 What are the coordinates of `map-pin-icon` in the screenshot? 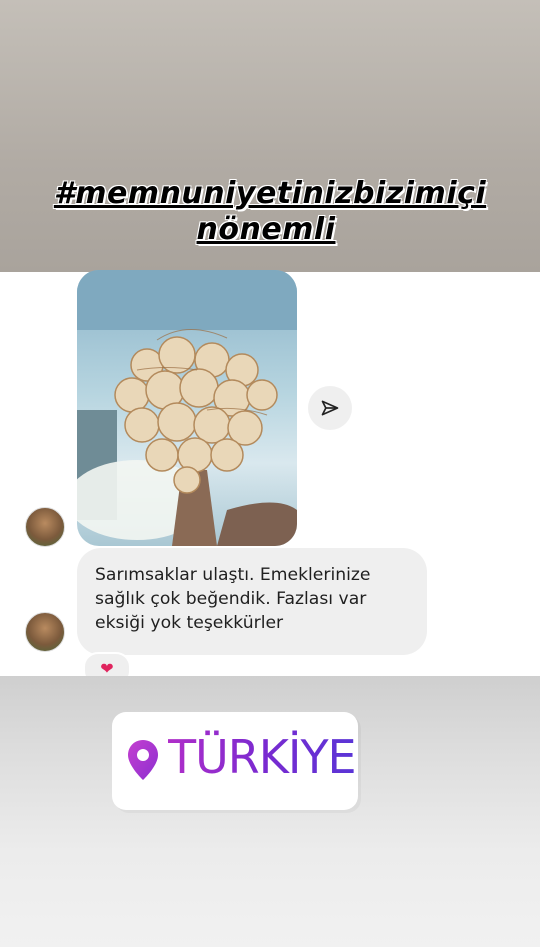 It's located at (143, 760).